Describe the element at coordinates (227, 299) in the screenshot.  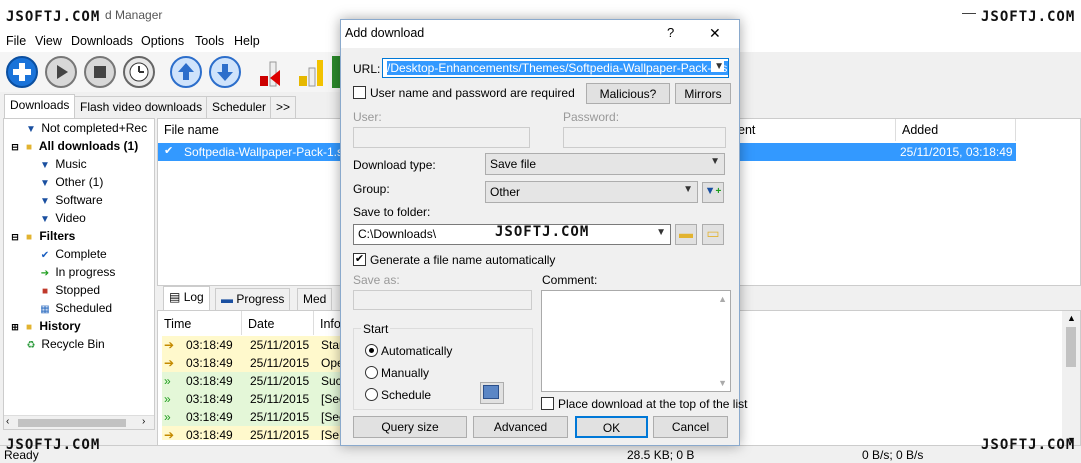
I see `progress-icon: ▬` at that location.